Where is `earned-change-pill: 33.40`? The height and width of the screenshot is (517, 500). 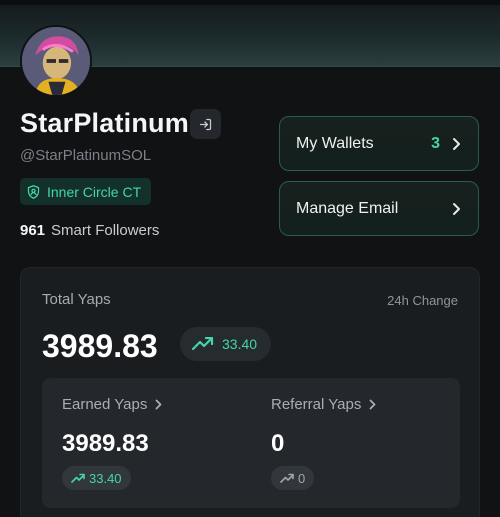
earned-change-pill: 33.40 is located at coordinates (96, 478).